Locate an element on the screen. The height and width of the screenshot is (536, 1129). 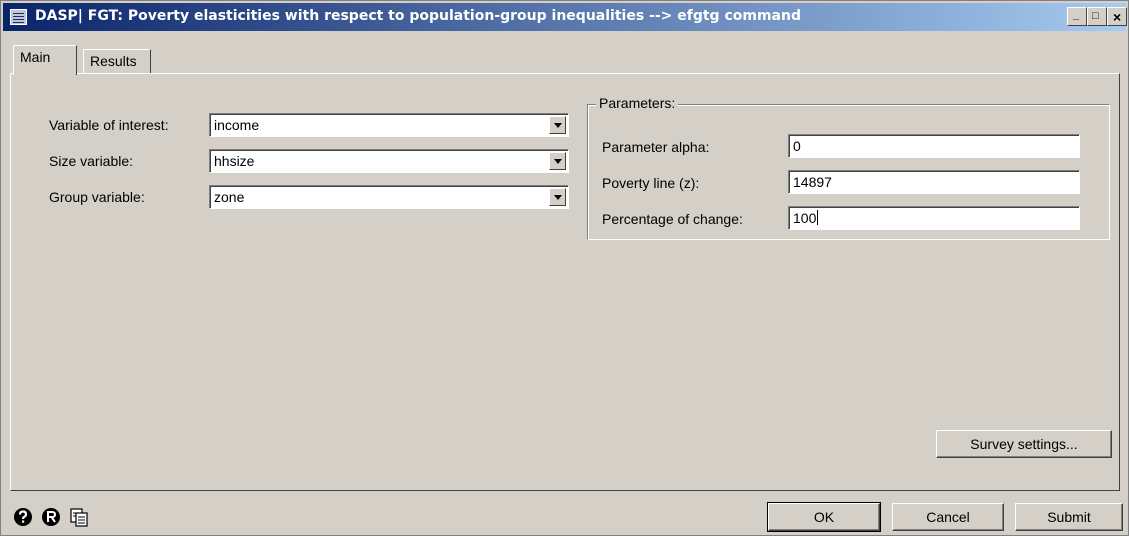
ok-button: OK is located at coordinates (824, 517).